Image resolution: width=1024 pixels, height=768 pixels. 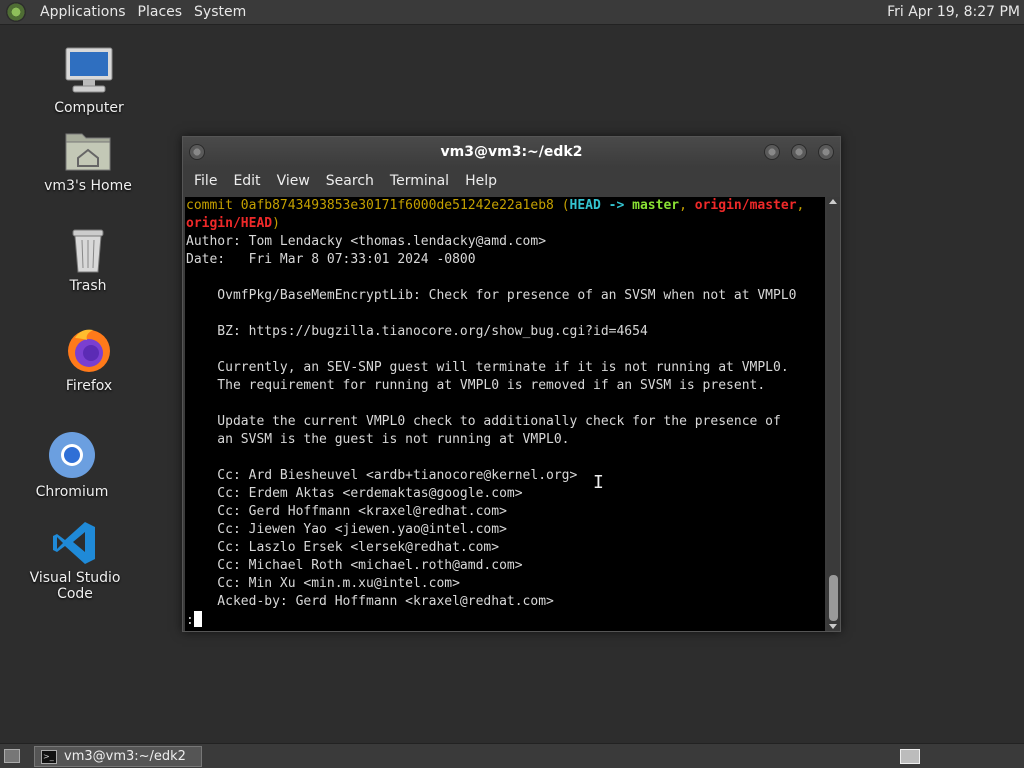 What do you see at coordinates (585, 205) in the screenshot?
I see `head-ref: HEAD` at bounding box center [585, 205].